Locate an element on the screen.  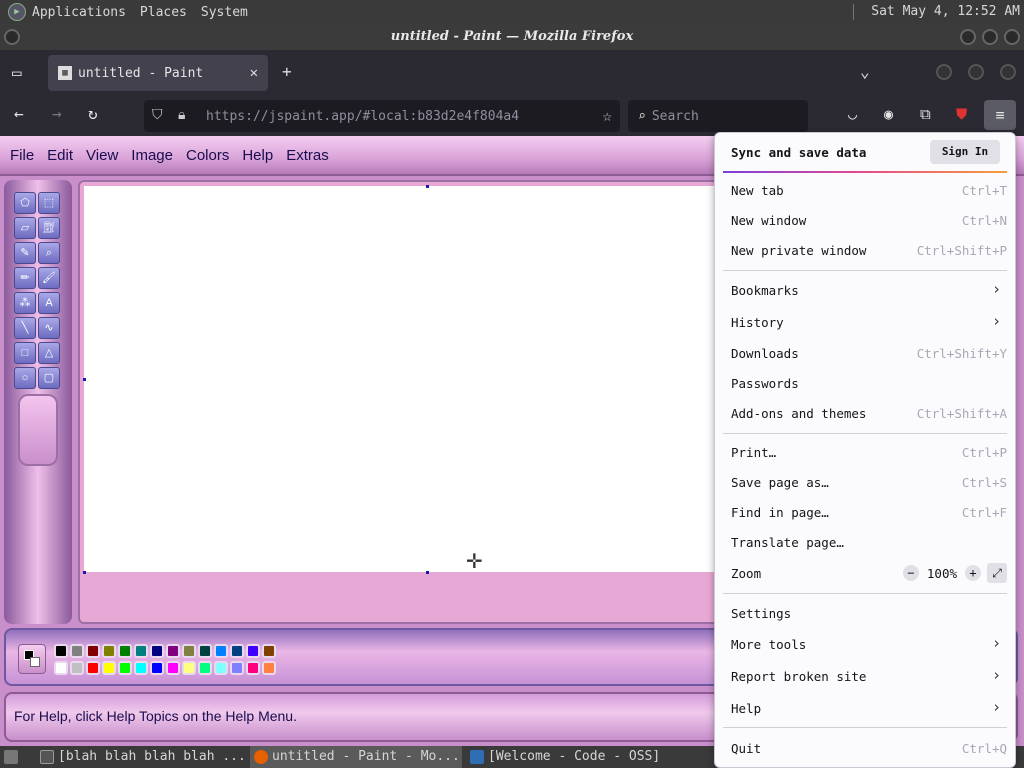
menu-passwords: Passwords is located at coordinates (865, 384).